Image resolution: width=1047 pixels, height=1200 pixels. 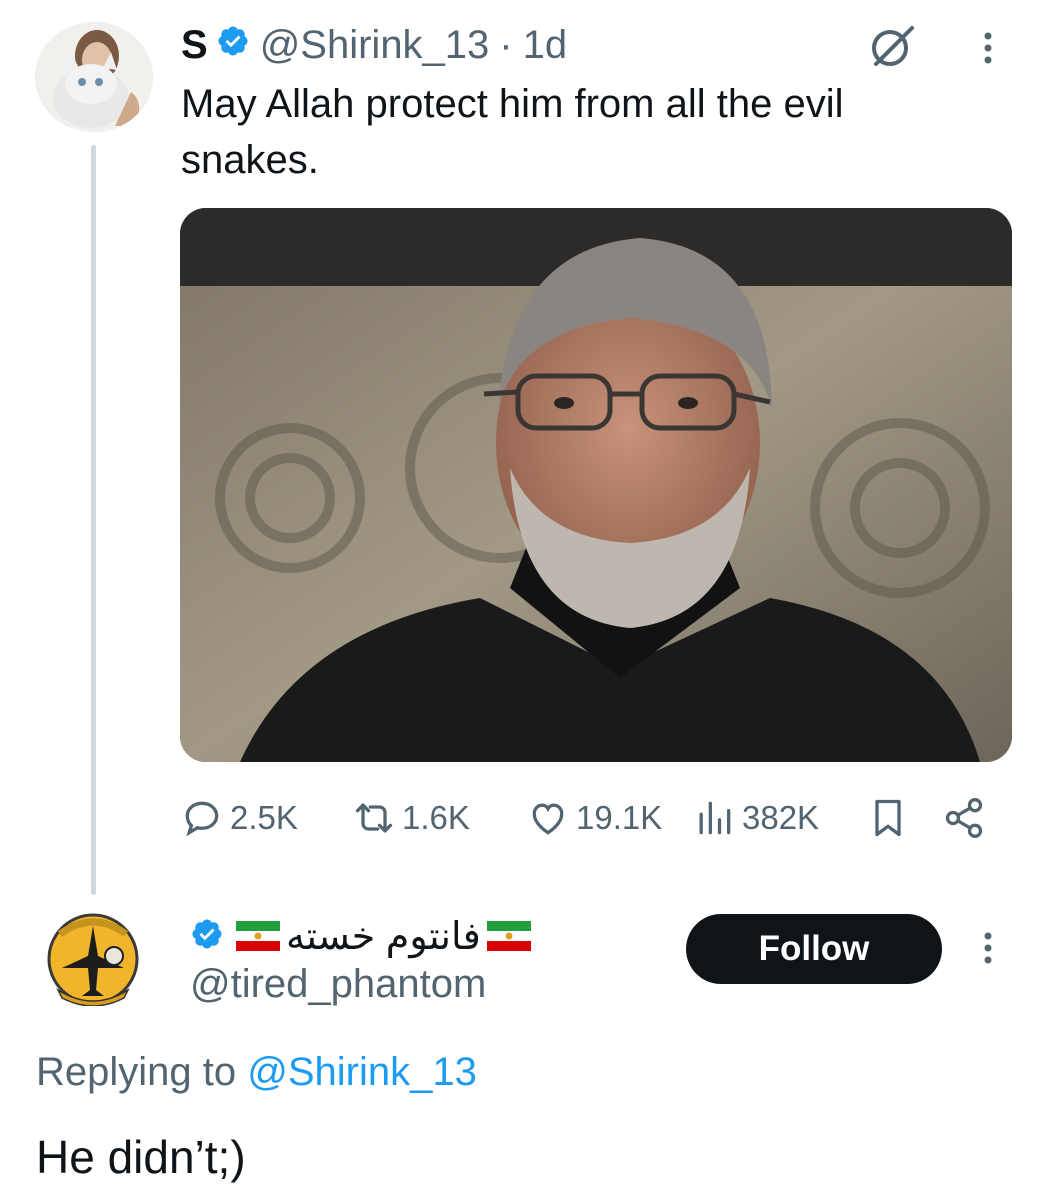 What do you see at coordinates (383, 936) in the screenshot?
I see `reply-author-name: فانتوم خسته` at bounding box center [383, 936].